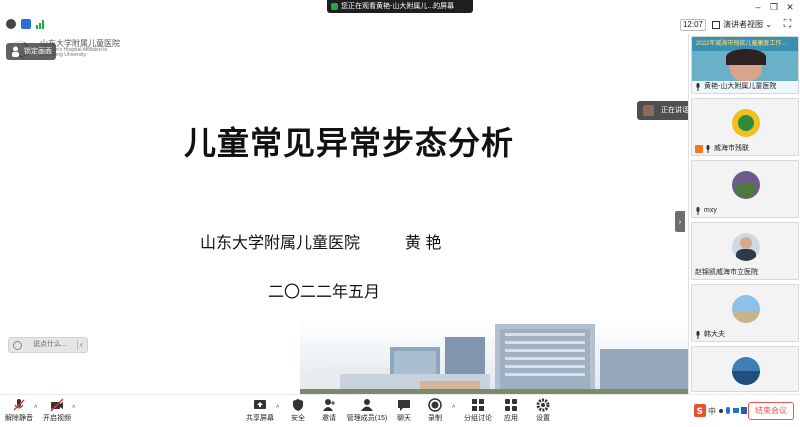  What do you see at coordinates (11, 24) in the screenshot?
I see `info-icon` at bounding box center [11, 24].